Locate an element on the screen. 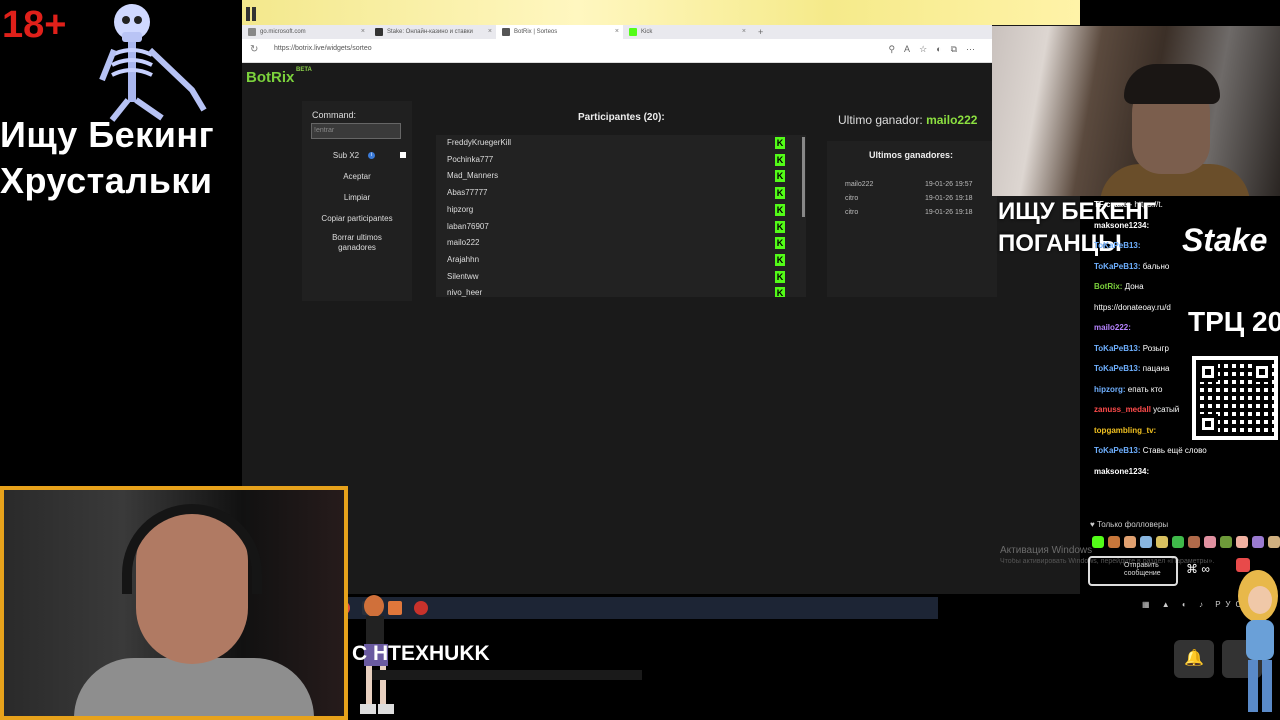 This screenshot has width=1280, height=720. chat-username: zanuss_medall is located at coordinates (1122, 409).